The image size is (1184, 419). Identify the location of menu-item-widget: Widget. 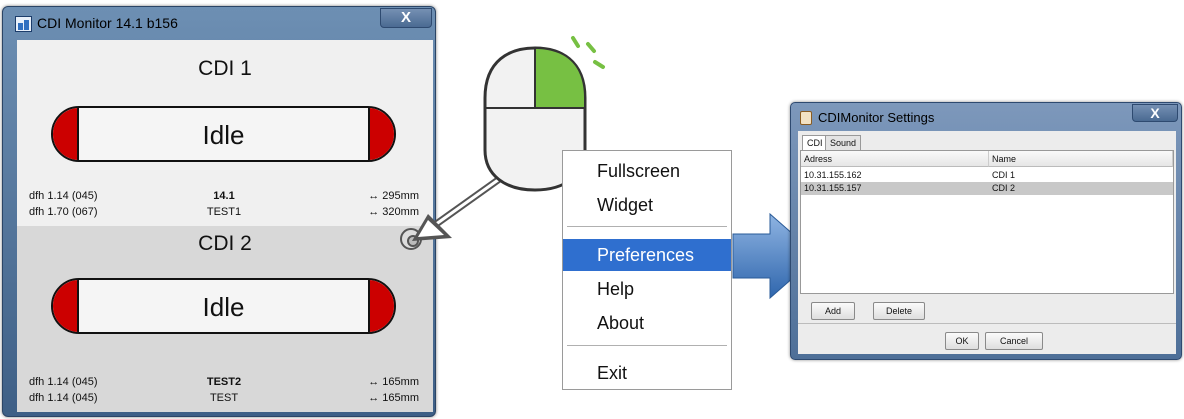
(647, 205).